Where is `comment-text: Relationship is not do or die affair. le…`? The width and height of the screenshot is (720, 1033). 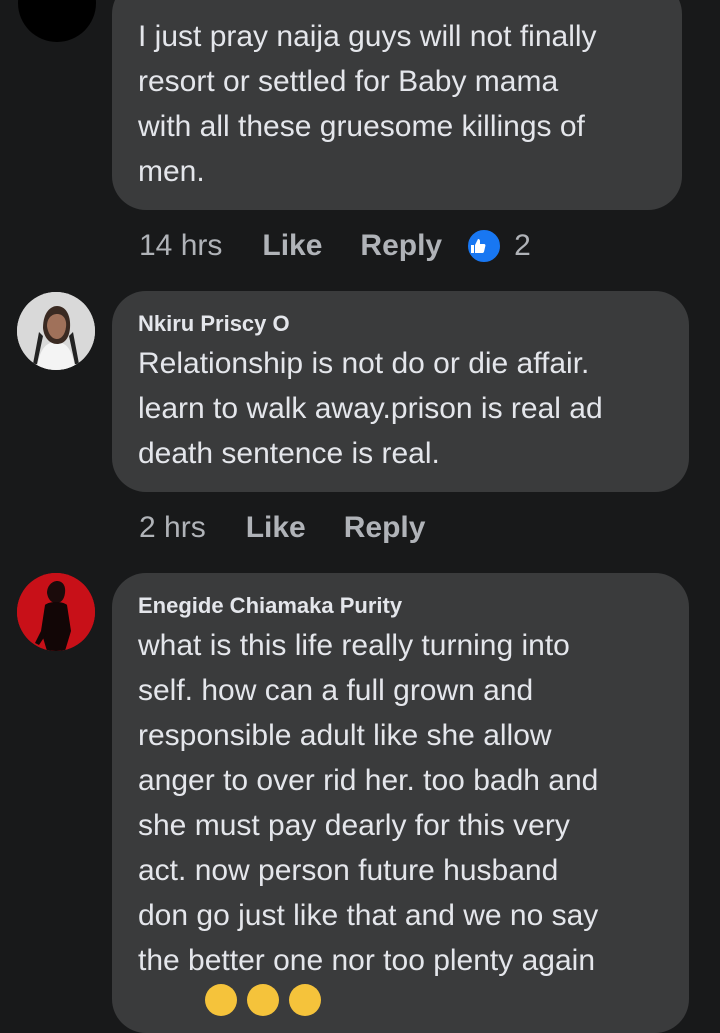 comment-text: Relationship is not do or die affair. le… is located at coordinates (370, 408).